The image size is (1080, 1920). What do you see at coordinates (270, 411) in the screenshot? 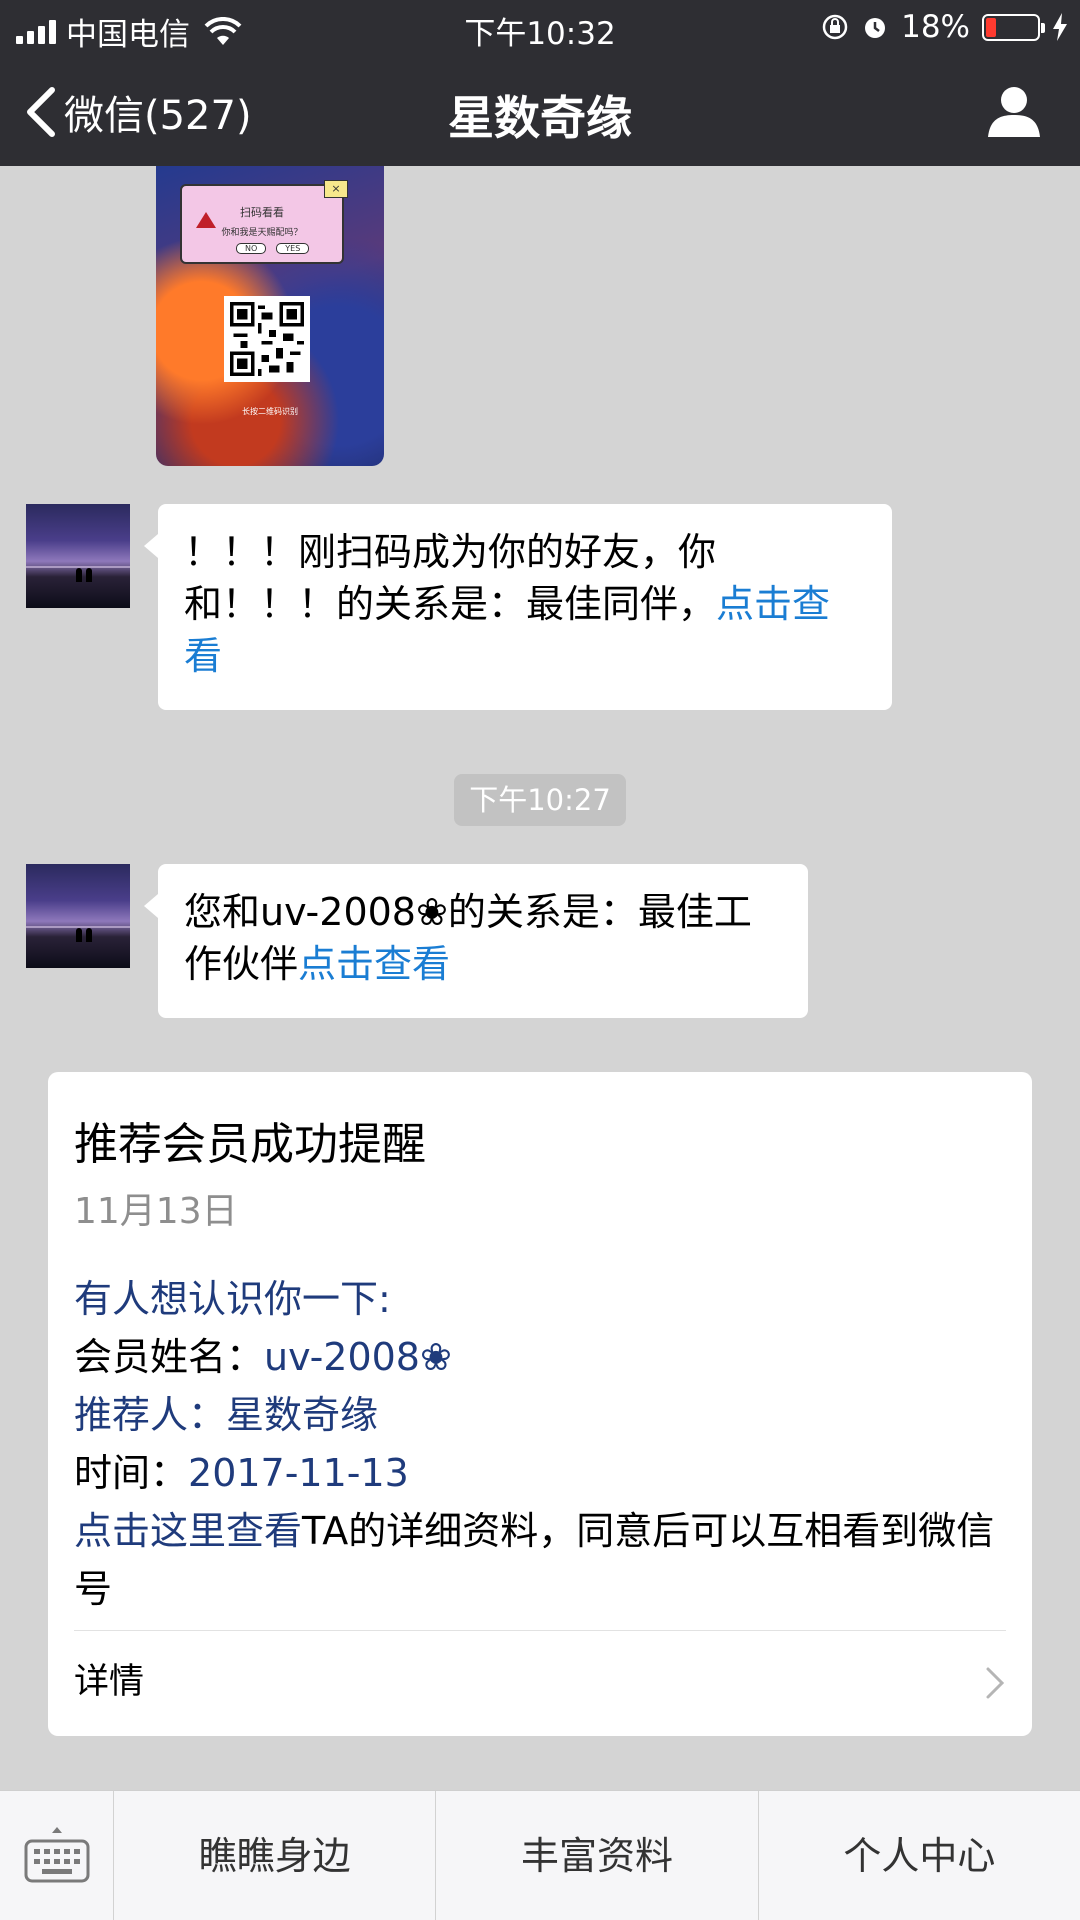
I see `poster-caption: 长按二维码识别` at bounding box center [270, 411].